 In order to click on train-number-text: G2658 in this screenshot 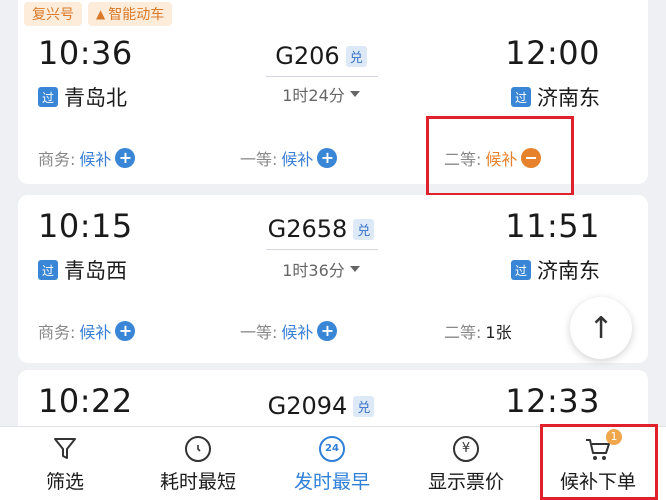, I will do `click(307, 229)`.